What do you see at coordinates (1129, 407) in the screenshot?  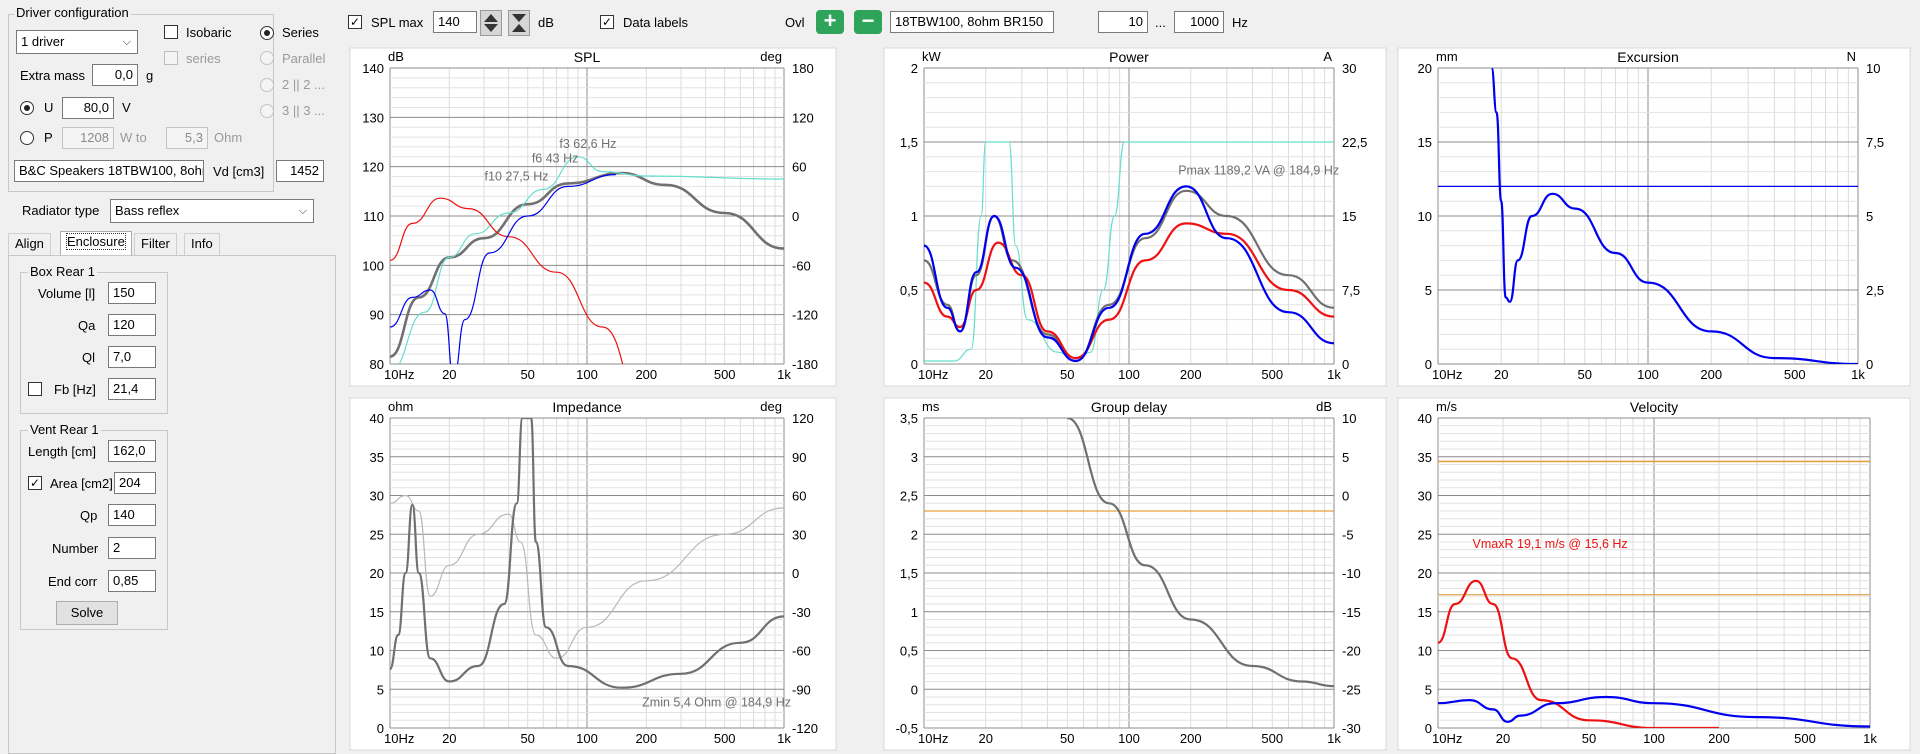 I see `chart-title: Group delay` at bounding box center [1129, 407].